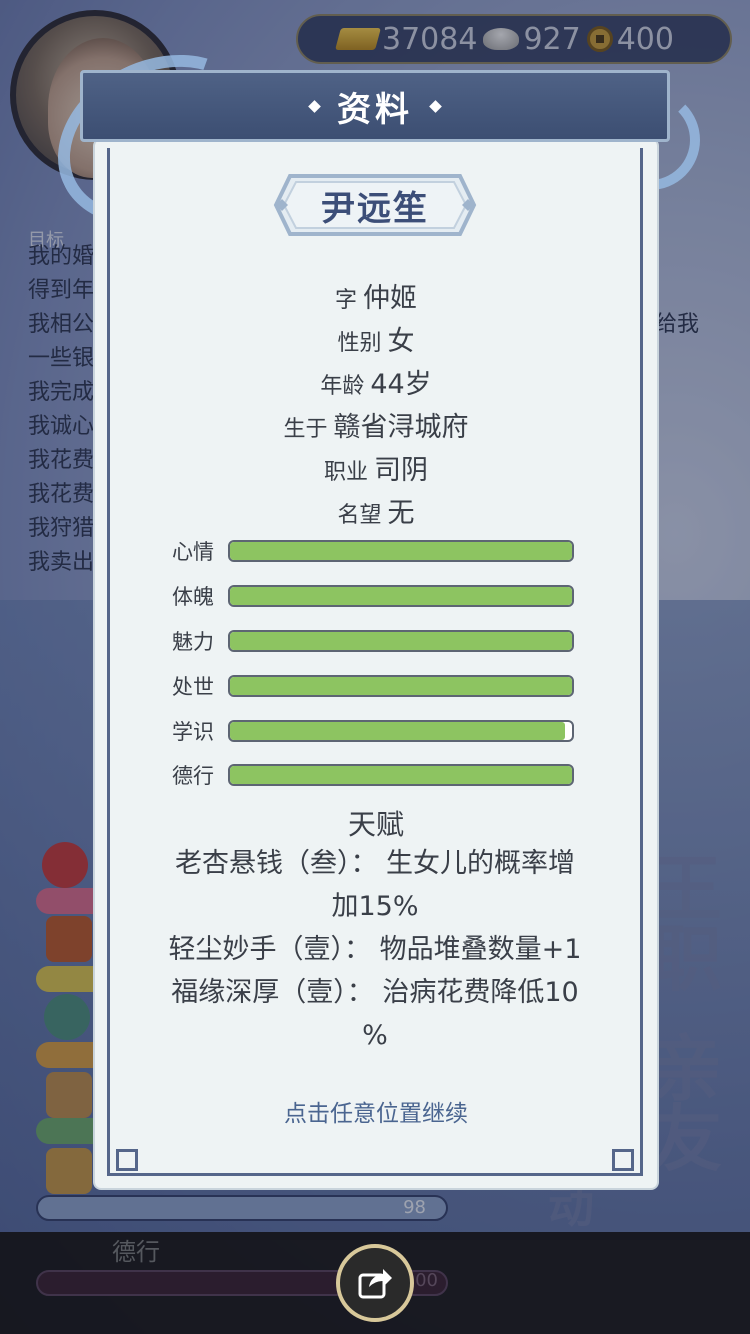  What do you see at coordinates (136, 1252) in the screenshot?
I see `bottom-stat-label: 德行` at bounding box center [136, 1252].